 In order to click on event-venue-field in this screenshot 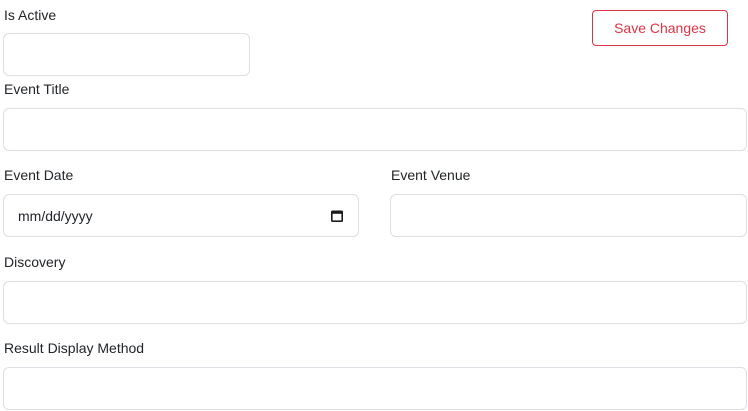, I will do `click(568, 215)`.